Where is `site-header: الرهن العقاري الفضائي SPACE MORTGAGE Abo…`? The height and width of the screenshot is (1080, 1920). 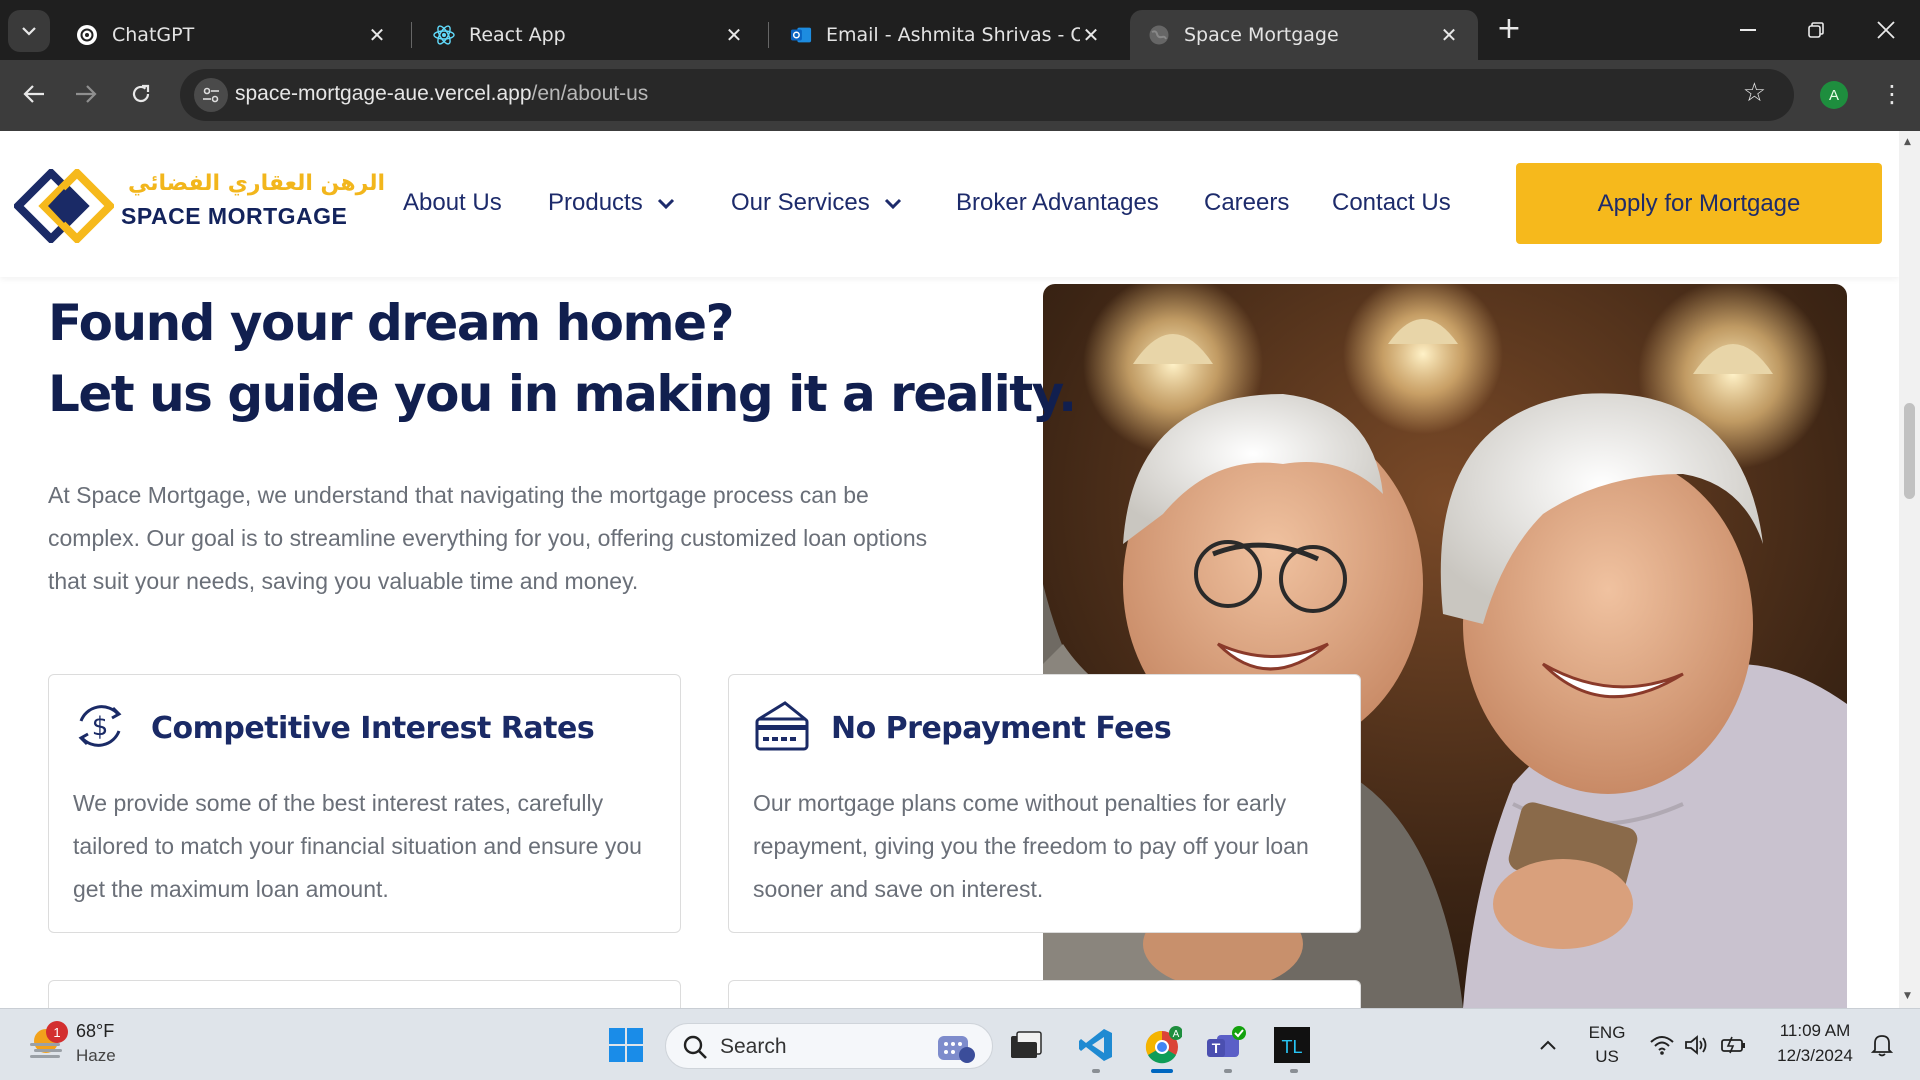
site-header: الرهن العقاري الفضائي SPACE MORTGAGE Abo… is located at coordinates (949, 204).